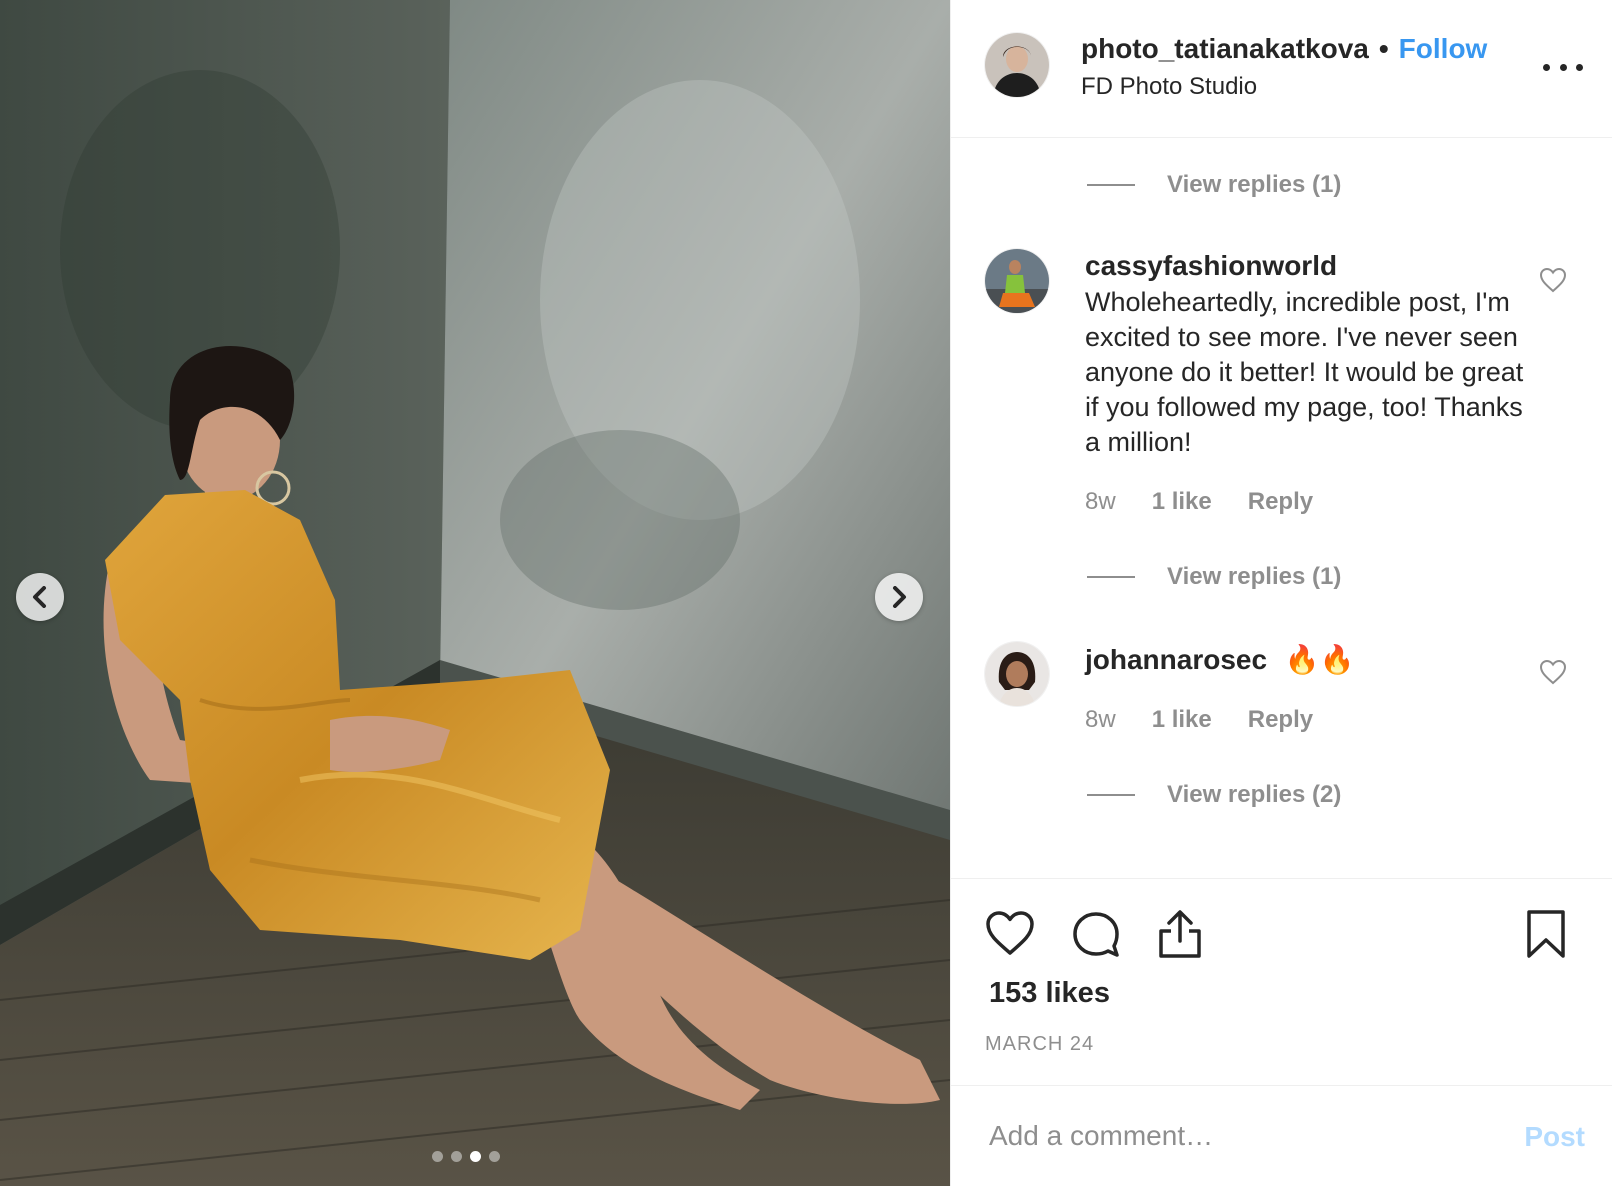 Image resolution: width=1612 pixels, height=1186 pixels. I want to click on carousel-prev-button, so click(40, 597).